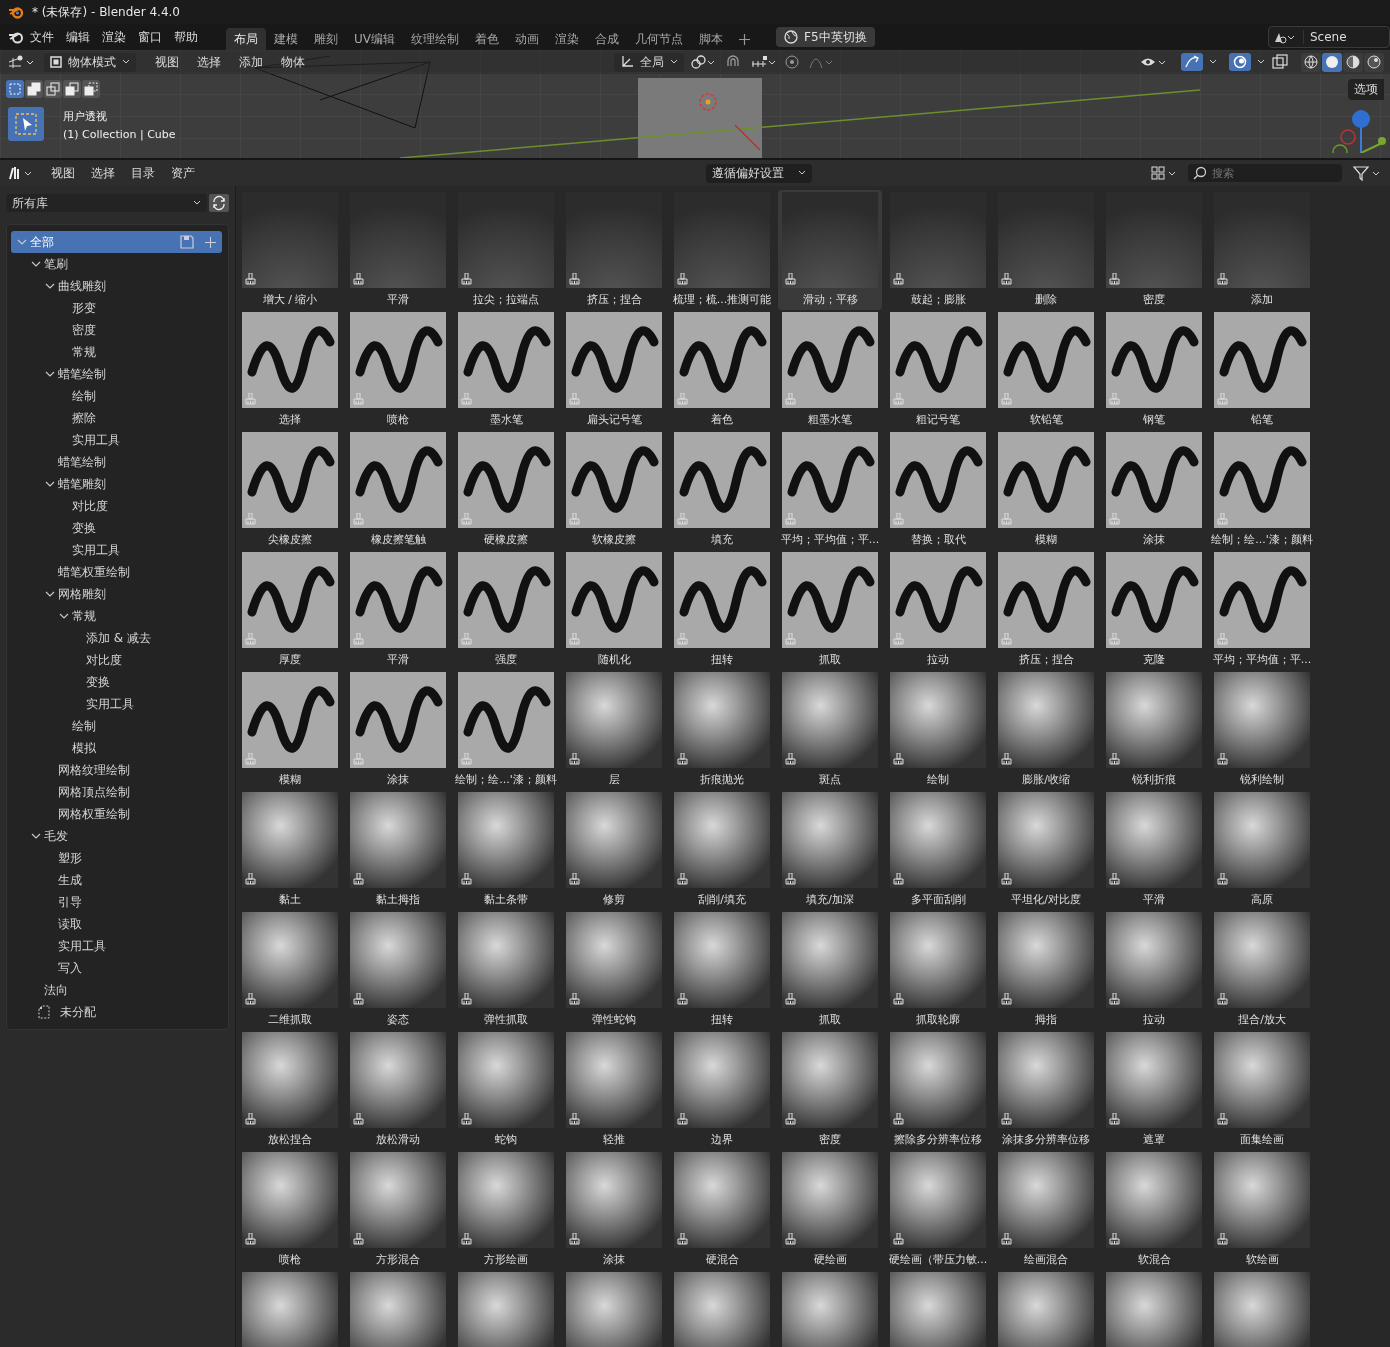 This screenshot has height=1347, width=1390. I want to click on brush-asset: 增大 / 缩小, so click(290, 250).